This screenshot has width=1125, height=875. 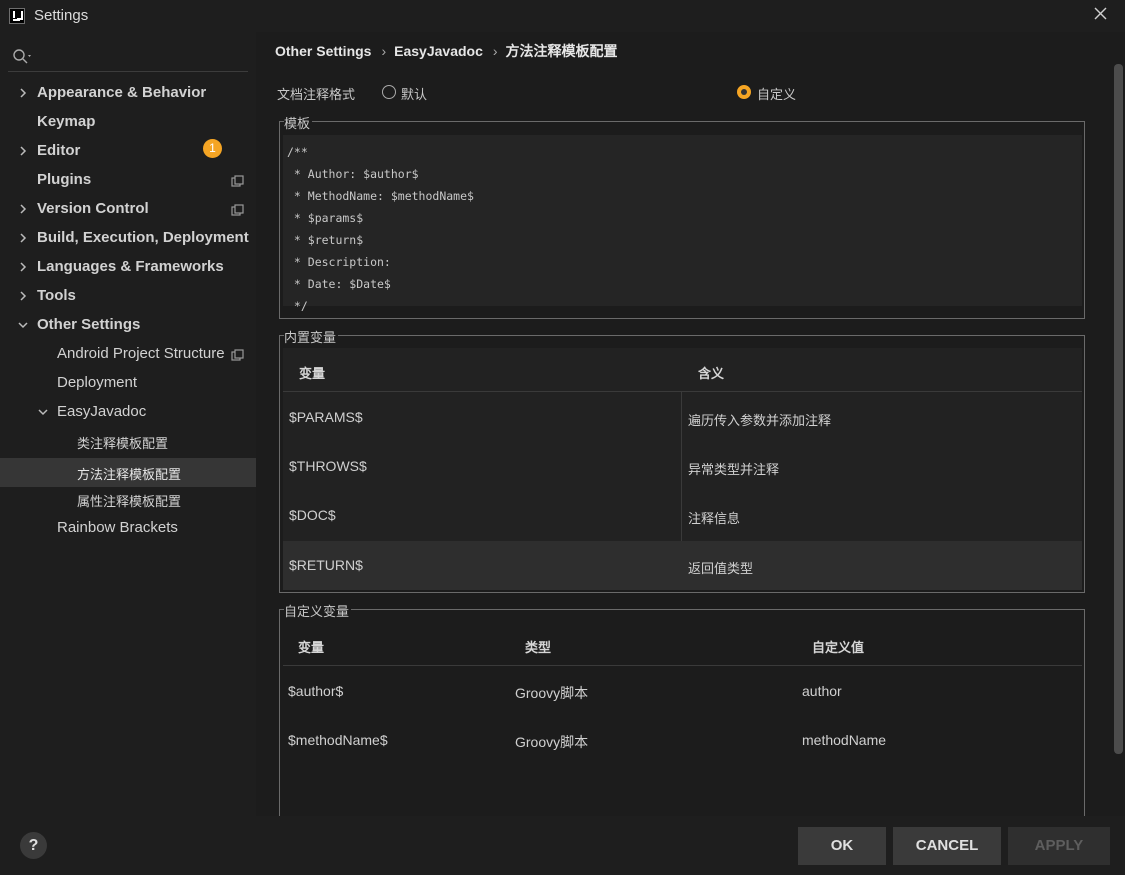 What do you see at coordinates (128, 296) in the screenshot?
I see `sidebar-item-tools: Tools` at bounding box center [128, 296].